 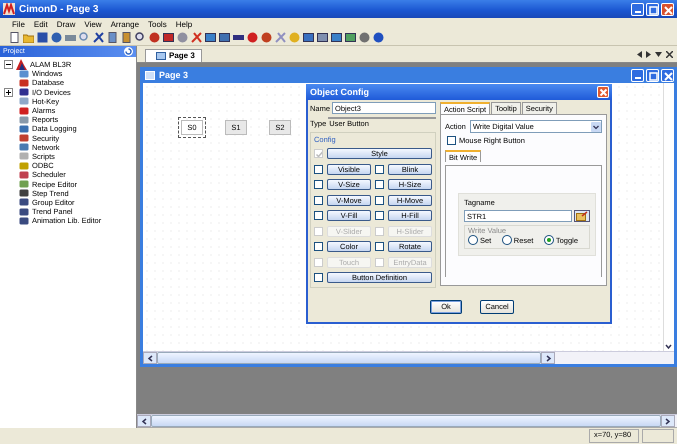 I want to click on document-icon, so click(x=14, y=37).